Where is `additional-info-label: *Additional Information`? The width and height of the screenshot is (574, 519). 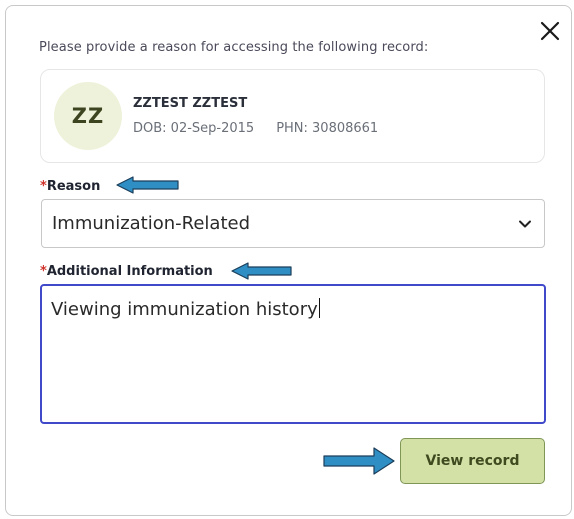 additional-info-label: *Additional Information is located at coordinates (126, 271).